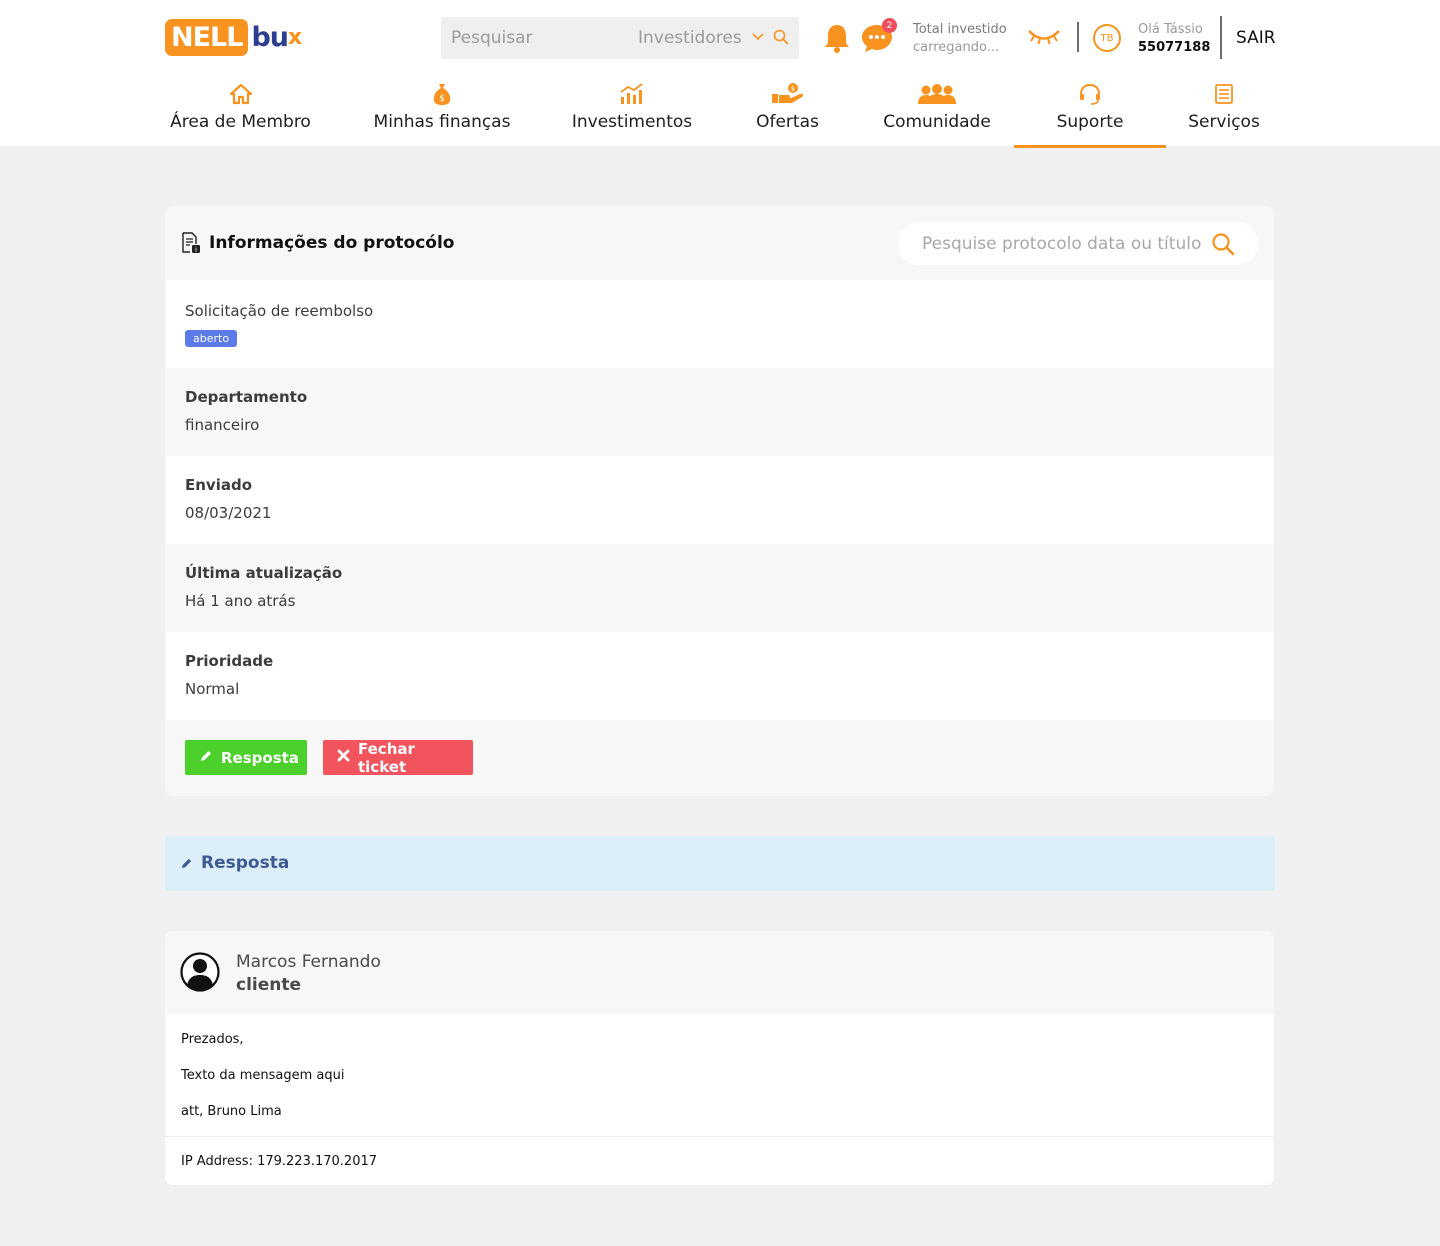 This screenshot has height=1246, width=1440. Describe the element at coordinates (788, 94) in the screenshot. I see `hand-coin-icon: $` at that location.